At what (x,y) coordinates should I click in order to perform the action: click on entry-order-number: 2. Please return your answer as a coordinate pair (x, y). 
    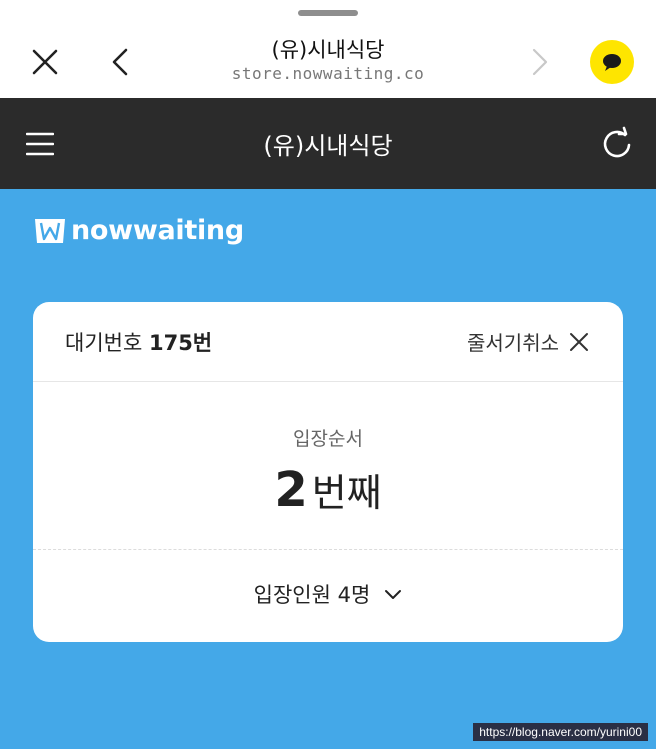
    Looking at the image, I should click on (291, 490).